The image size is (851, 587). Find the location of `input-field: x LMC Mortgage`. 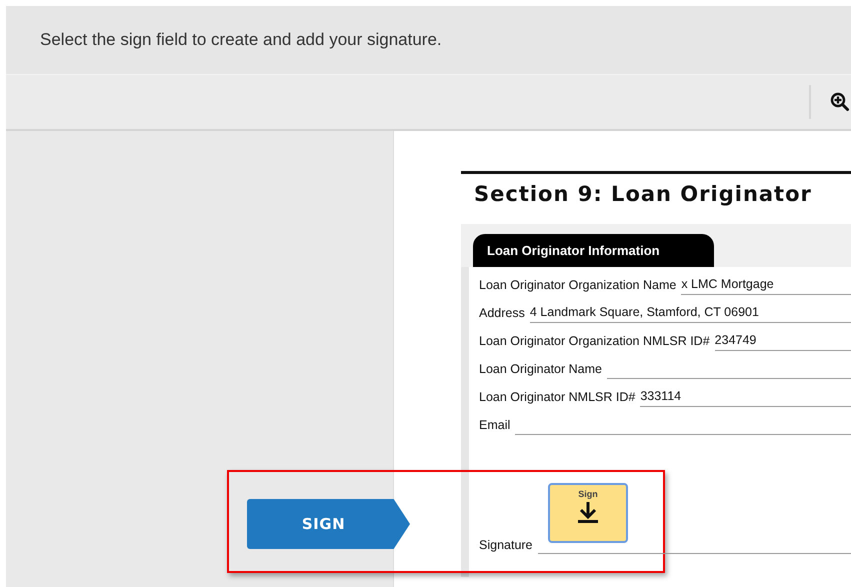

input-field: x LMC Mortgage is located at coordinates (766, 286).